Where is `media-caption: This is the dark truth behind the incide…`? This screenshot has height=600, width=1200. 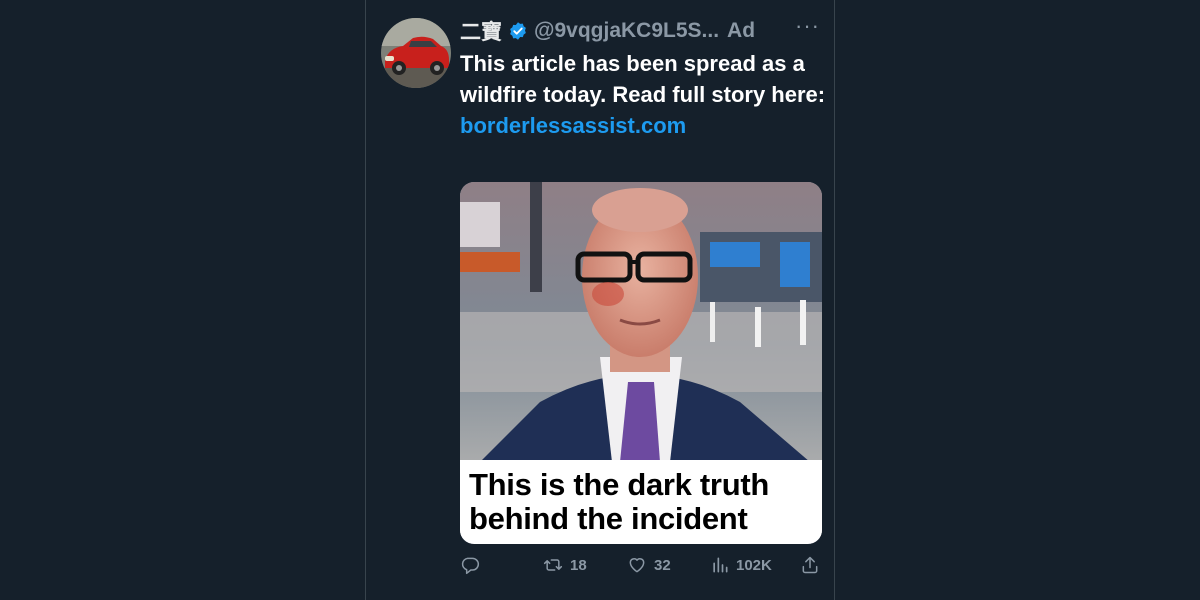
media-caption: This is the dark truth behind the incide… is located at coordinates (619, 501).